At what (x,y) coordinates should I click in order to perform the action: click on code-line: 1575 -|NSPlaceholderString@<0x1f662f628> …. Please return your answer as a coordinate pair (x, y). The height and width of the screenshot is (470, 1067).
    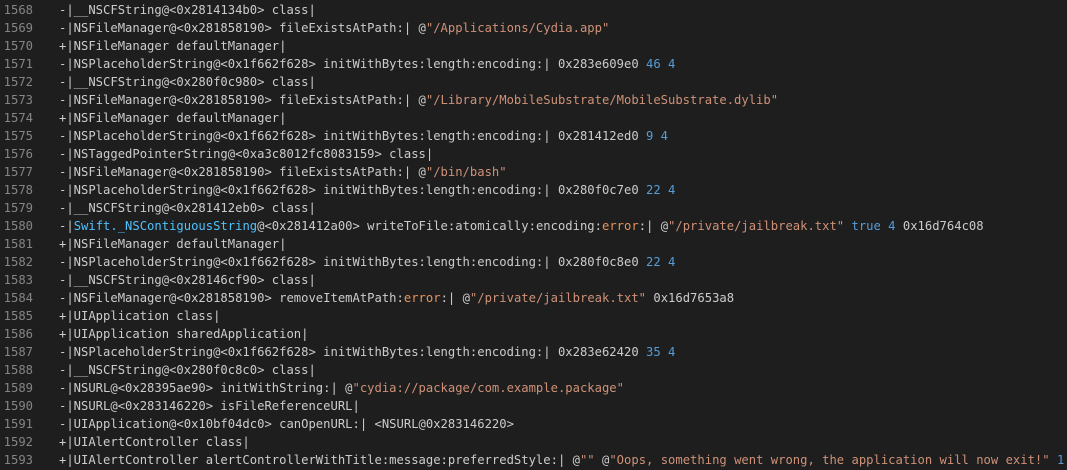
    Looking at the image, I should click on (533, 136).